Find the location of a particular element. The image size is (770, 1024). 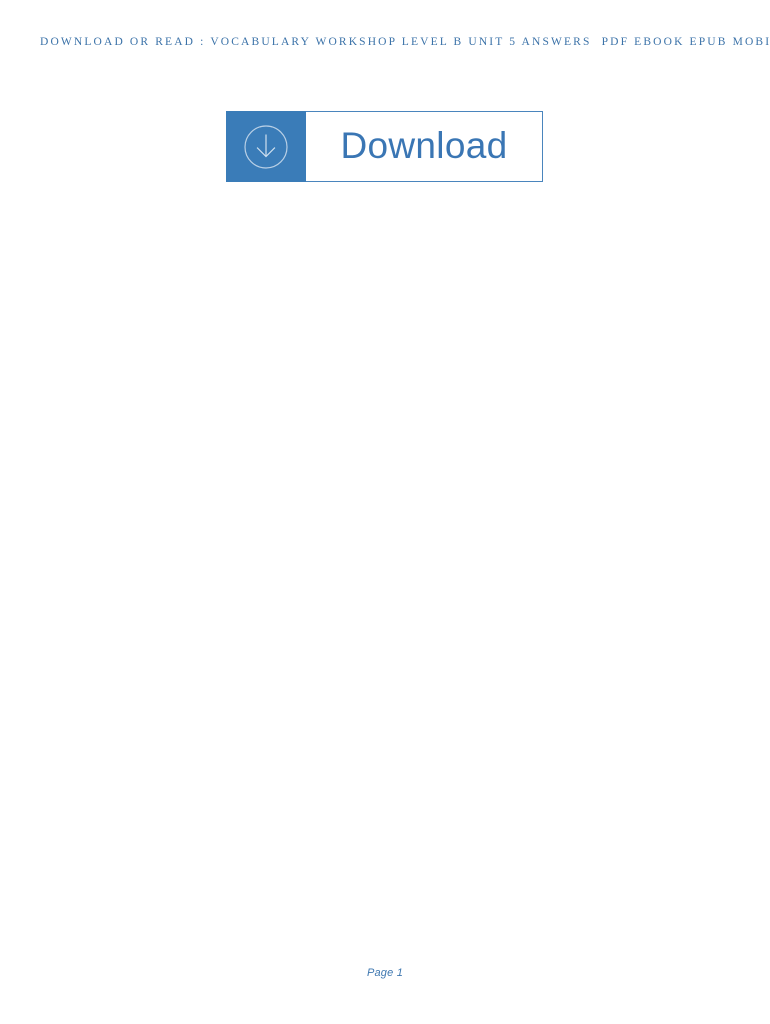

download-circle-arrow-icon is located at coordinates (266, 146).